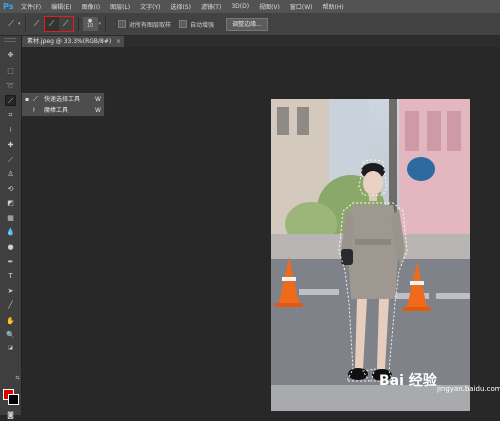 This screenshot has height=421, width=500. I want to click on magic-wand-icon: ⟊, so click(34, 110).